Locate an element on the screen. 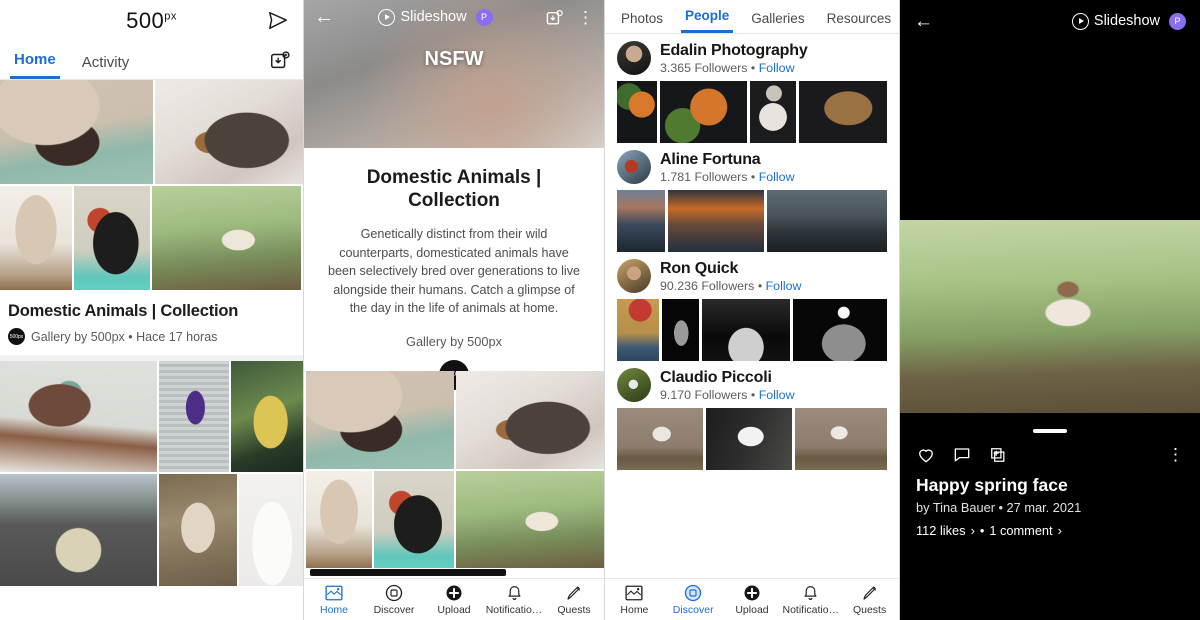 Image resolution: width=1200 pixels, height=620 pixels. quests-icon is located at coordinates (870, 593).